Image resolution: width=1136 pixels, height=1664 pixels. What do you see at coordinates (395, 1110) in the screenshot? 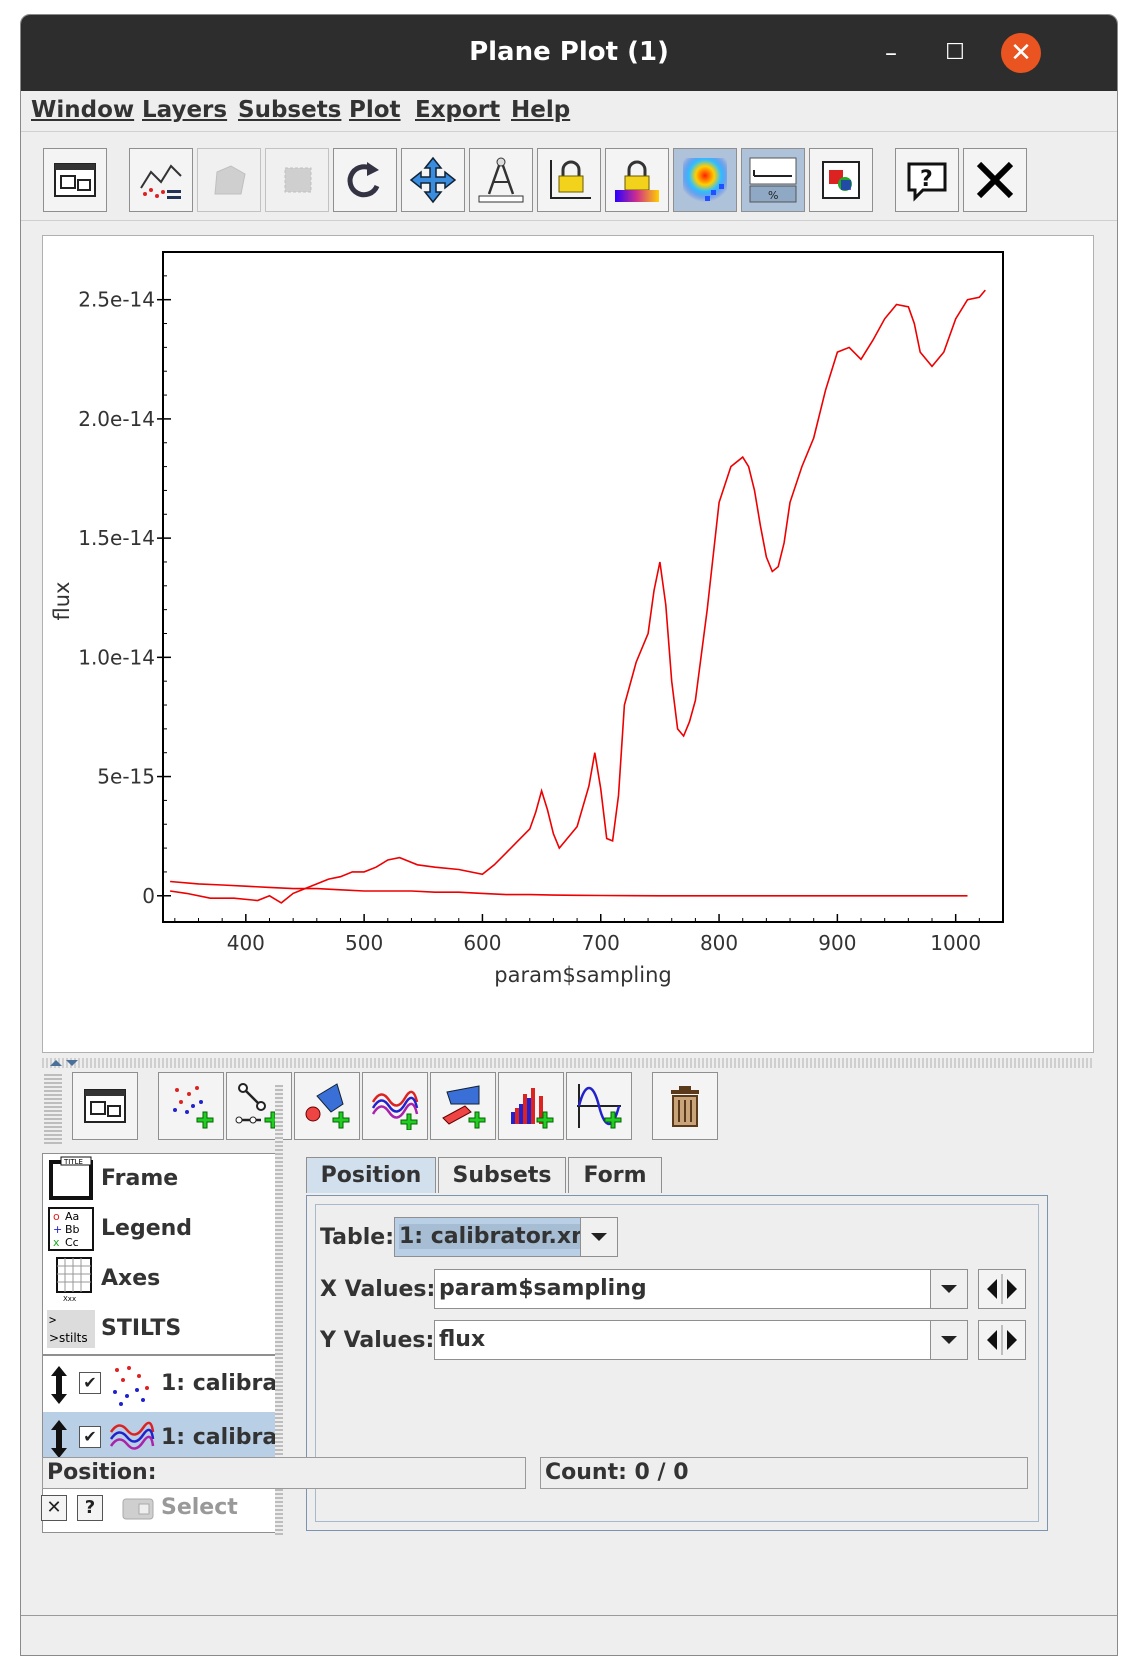
I see `add-line-layer-icon` at bounding box center [395, 1110].